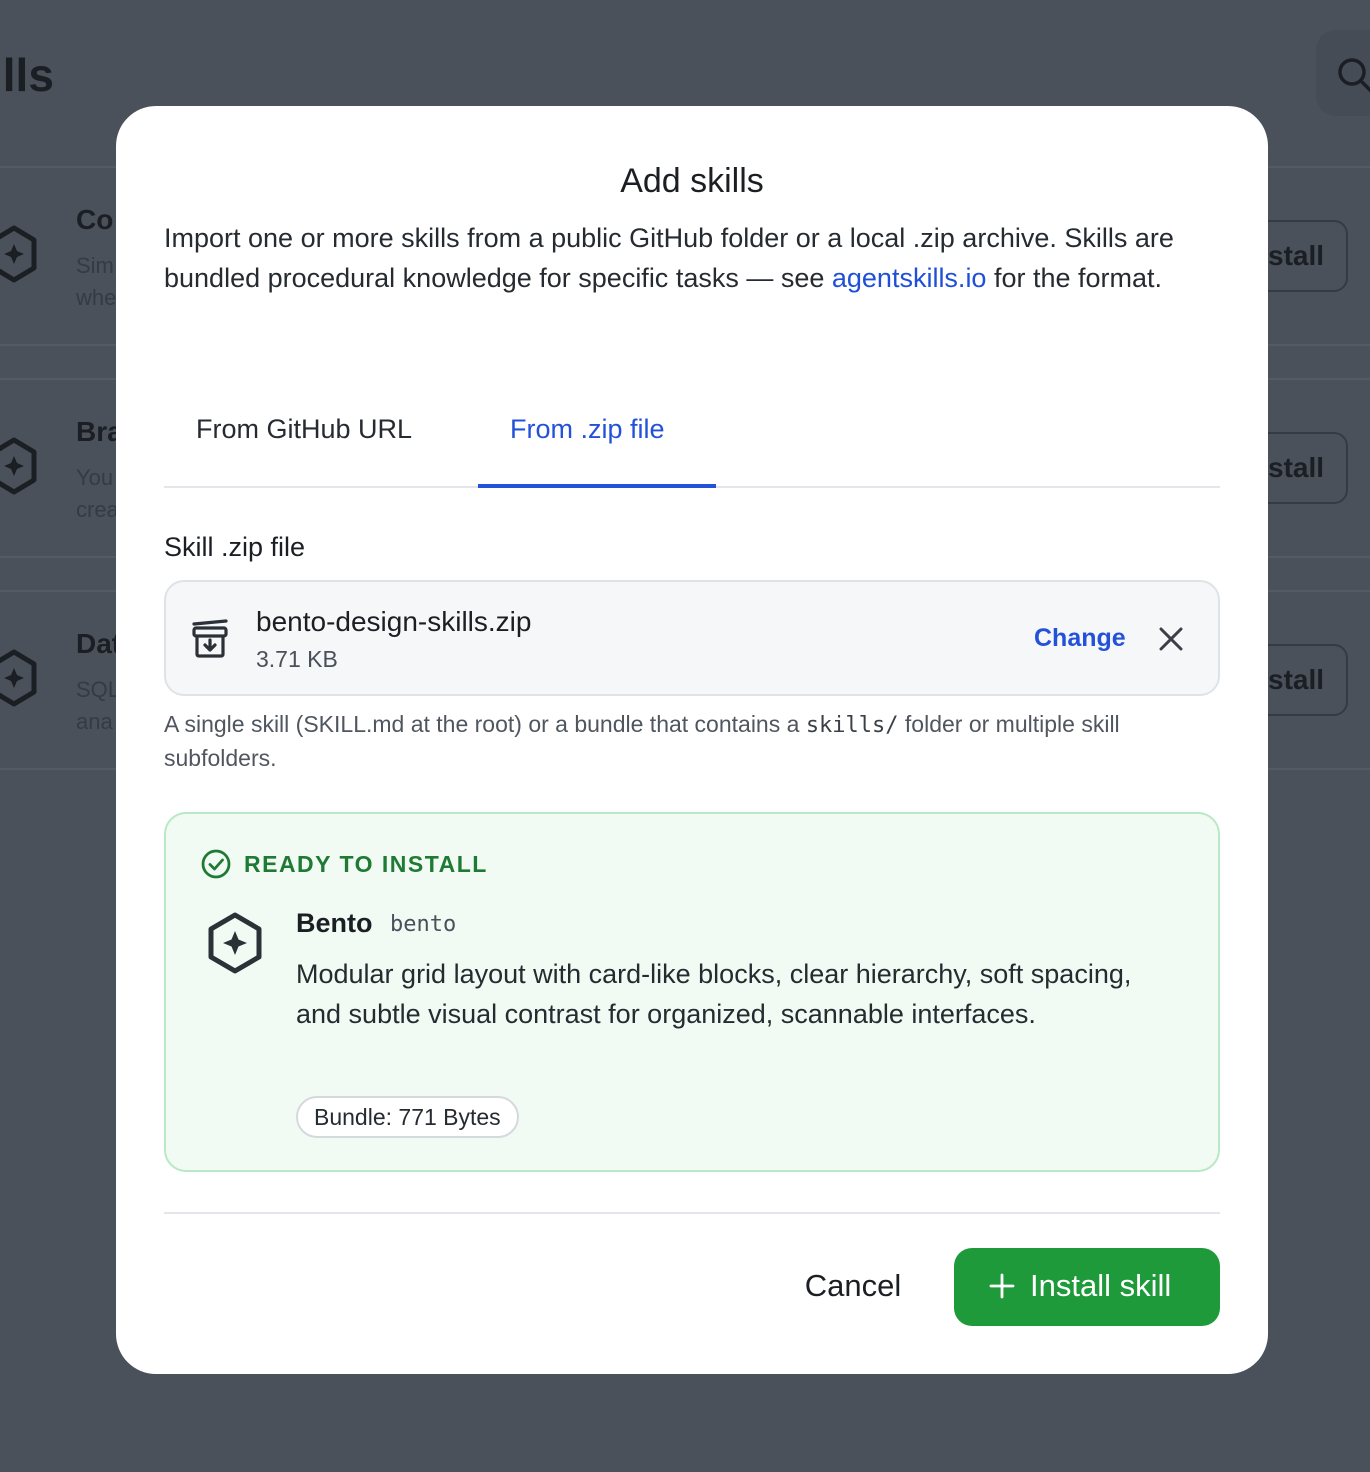 Image resolution: width=1370 pixels, height=1472 pixels. Describe the element at coordinates (334, 923) in the screenshot. I see `skill-name: Bento` at that location.